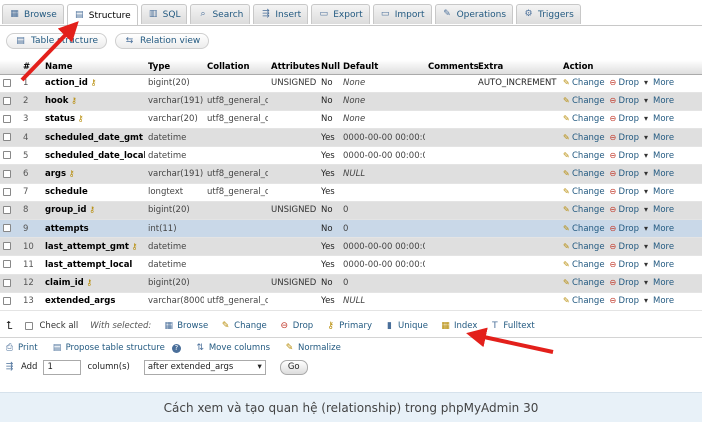  What do you see at coordinates (102, 15) in the screenshot?
I see `tab-structure: ▤ Structure` at bounding box center [102, 15].